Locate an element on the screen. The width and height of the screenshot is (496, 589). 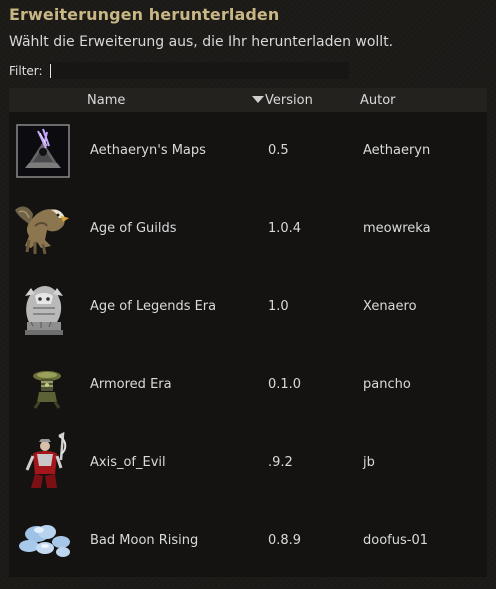
addon-author: Xenaero is located at coordinates (390, 306).